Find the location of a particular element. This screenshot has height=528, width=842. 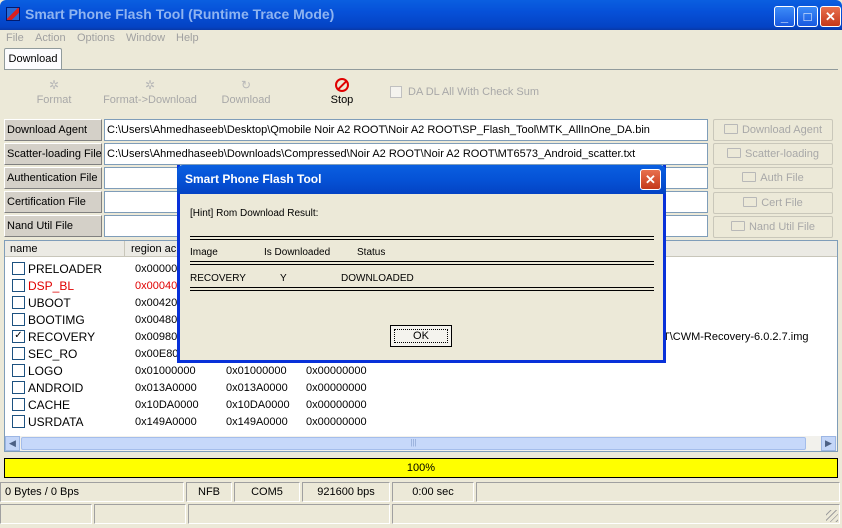

cert-file-label: Certification File is located at coordinates (53, 202).